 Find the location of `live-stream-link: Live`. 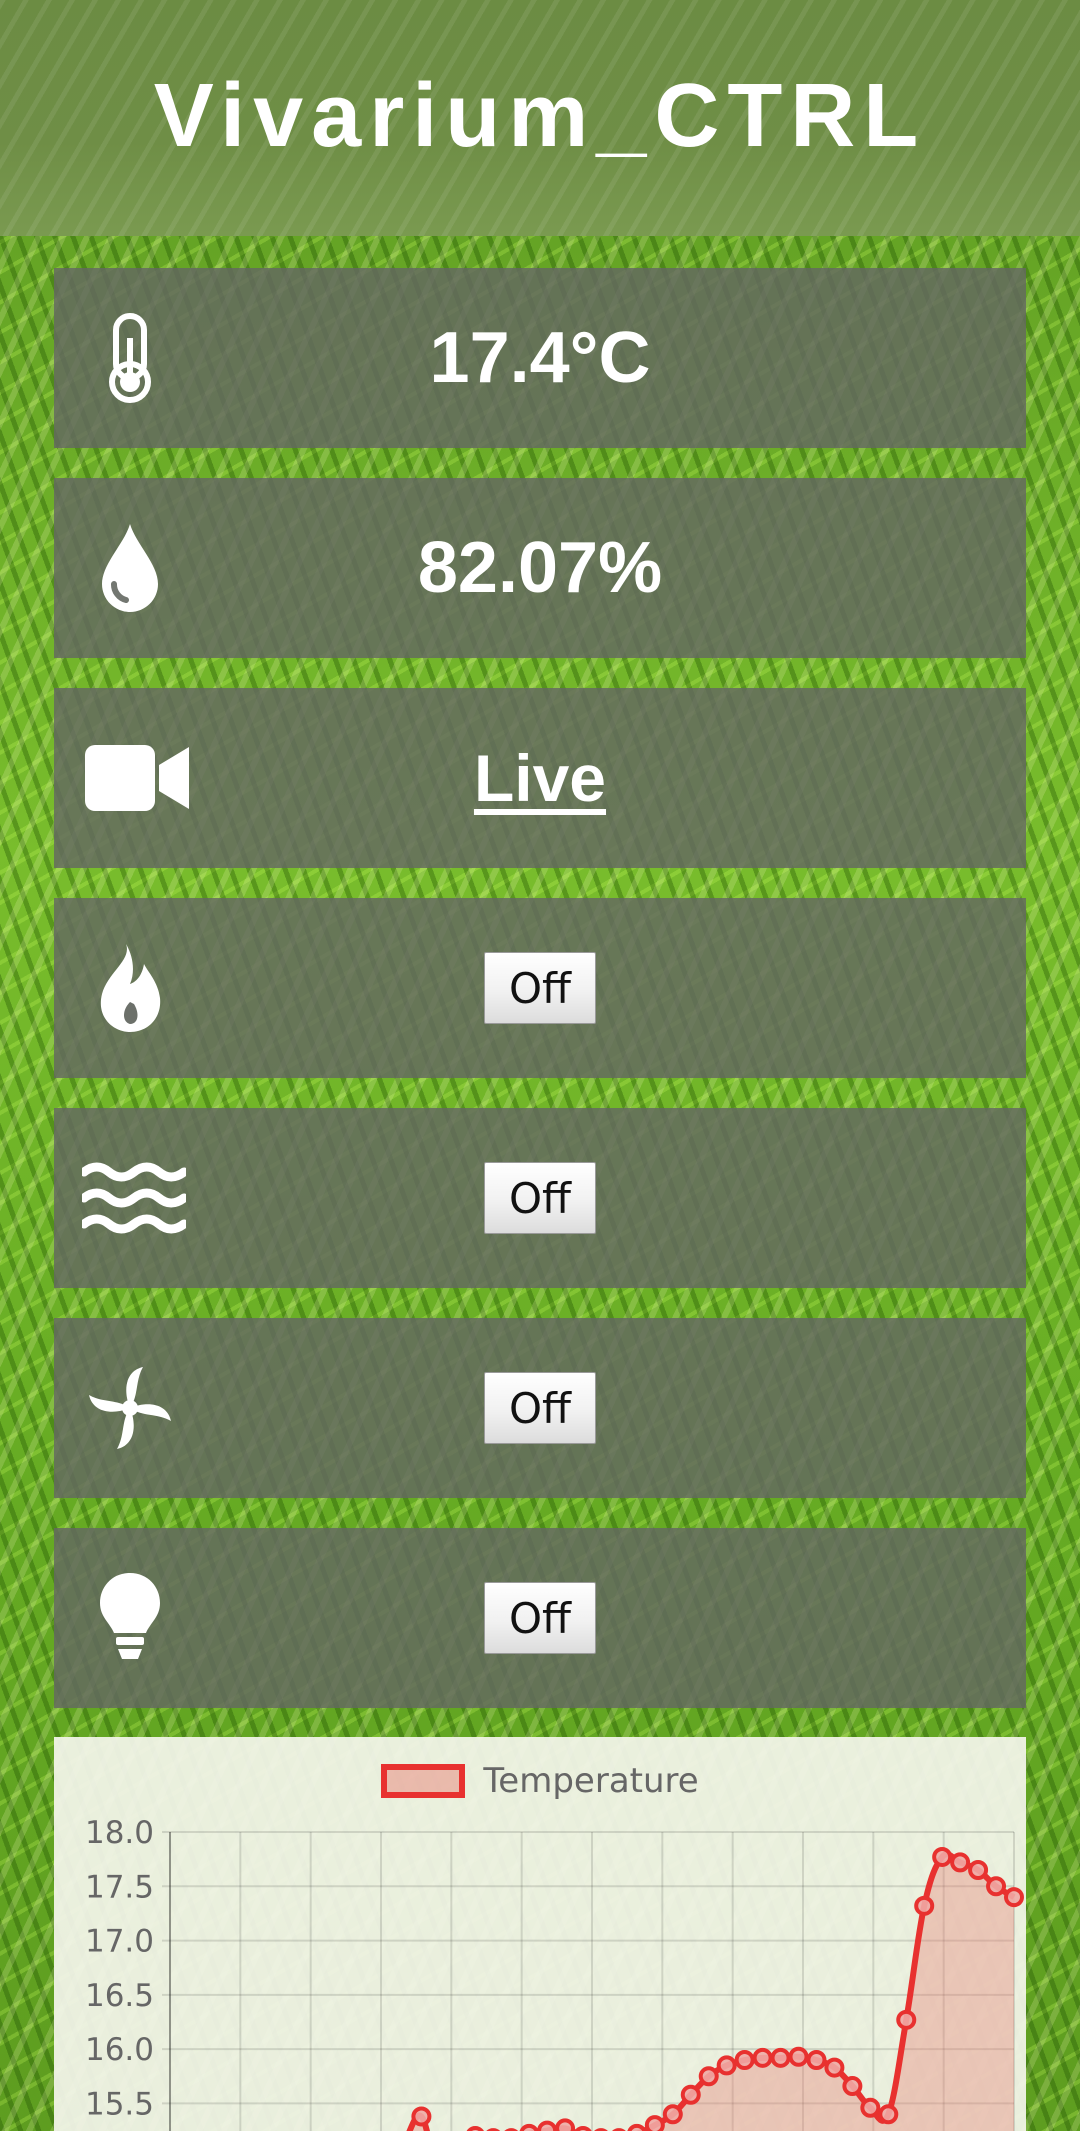

live-stream-link: Live is located at coordinates (540, 778).